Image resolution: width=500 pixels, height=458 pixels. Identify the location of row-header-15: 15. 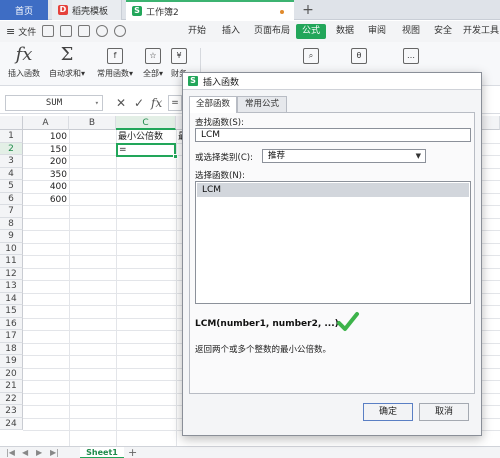
(11, 311).